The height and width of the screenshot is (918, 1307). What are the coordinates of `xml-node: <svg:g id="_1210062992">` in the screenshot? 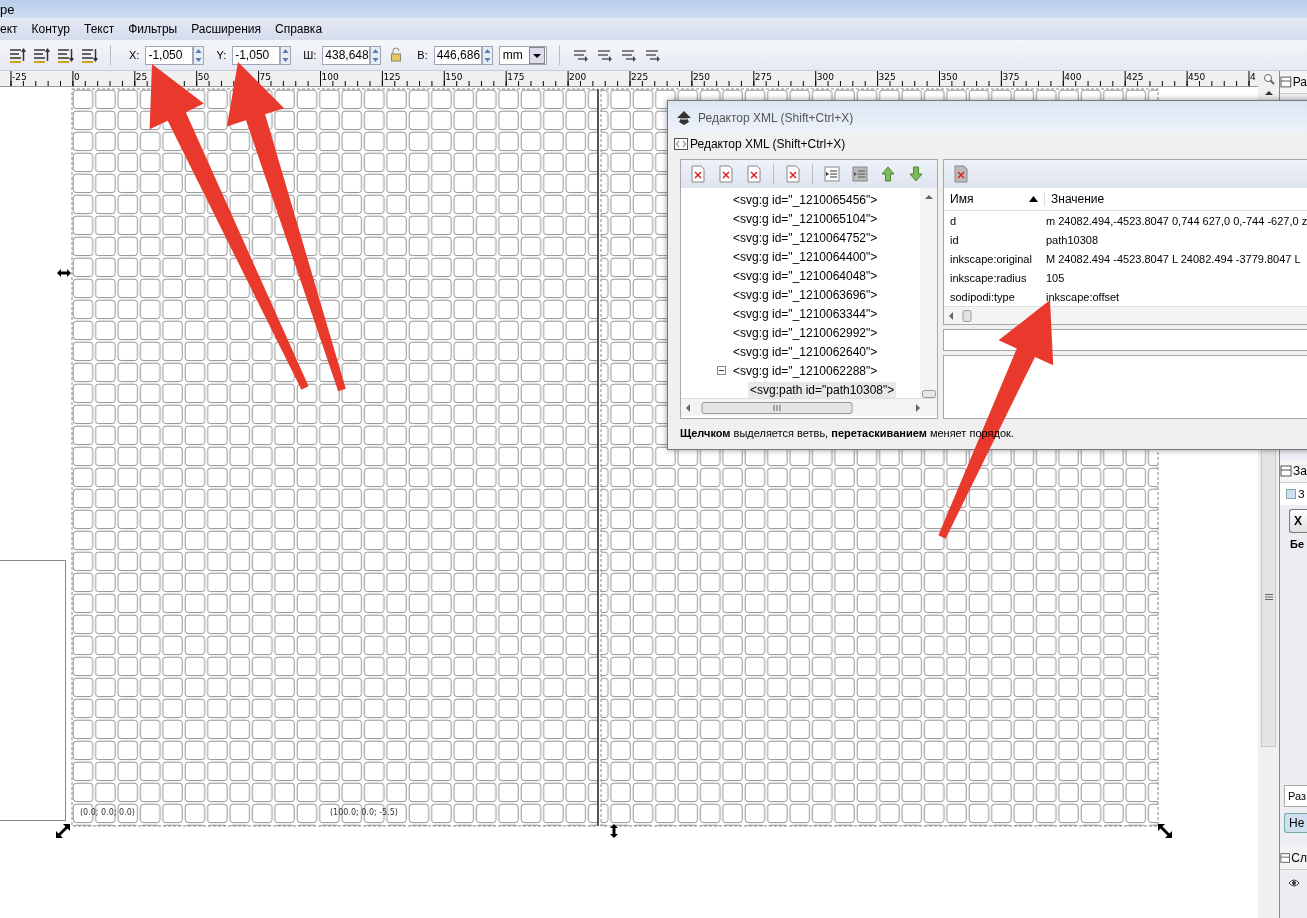 It's located at (805, 332).